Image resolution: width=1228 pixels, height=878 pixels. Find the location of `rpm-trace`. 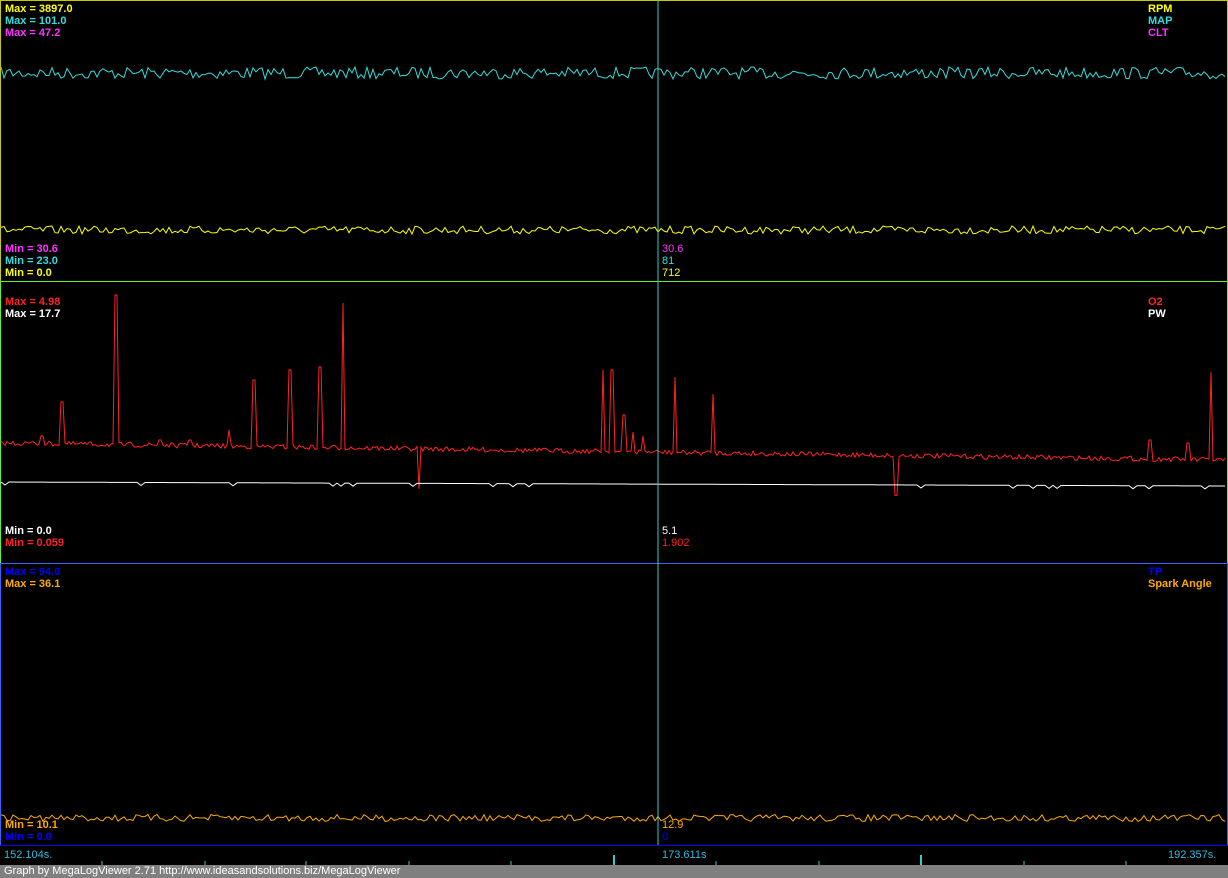

rpm-trace is located at coordinates (613, 230).